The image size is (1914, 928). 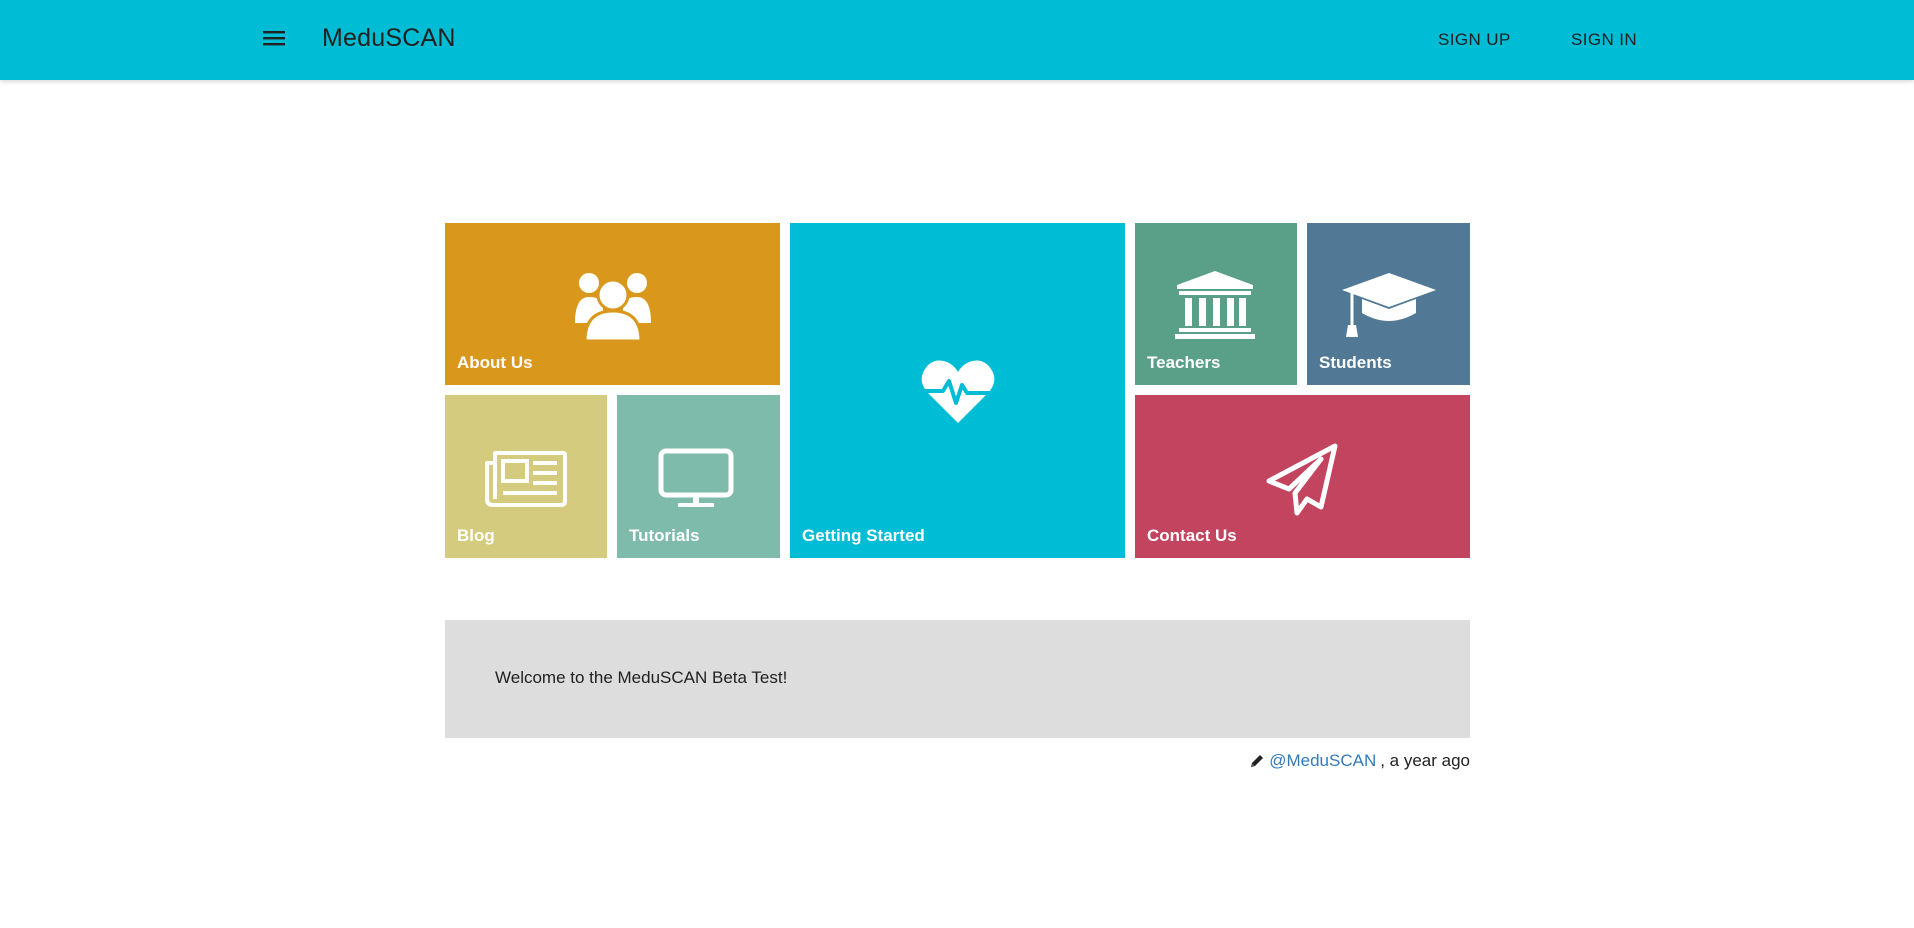 I want to click on tile-getting-started: Getting Started, so click(x=957, y=390).